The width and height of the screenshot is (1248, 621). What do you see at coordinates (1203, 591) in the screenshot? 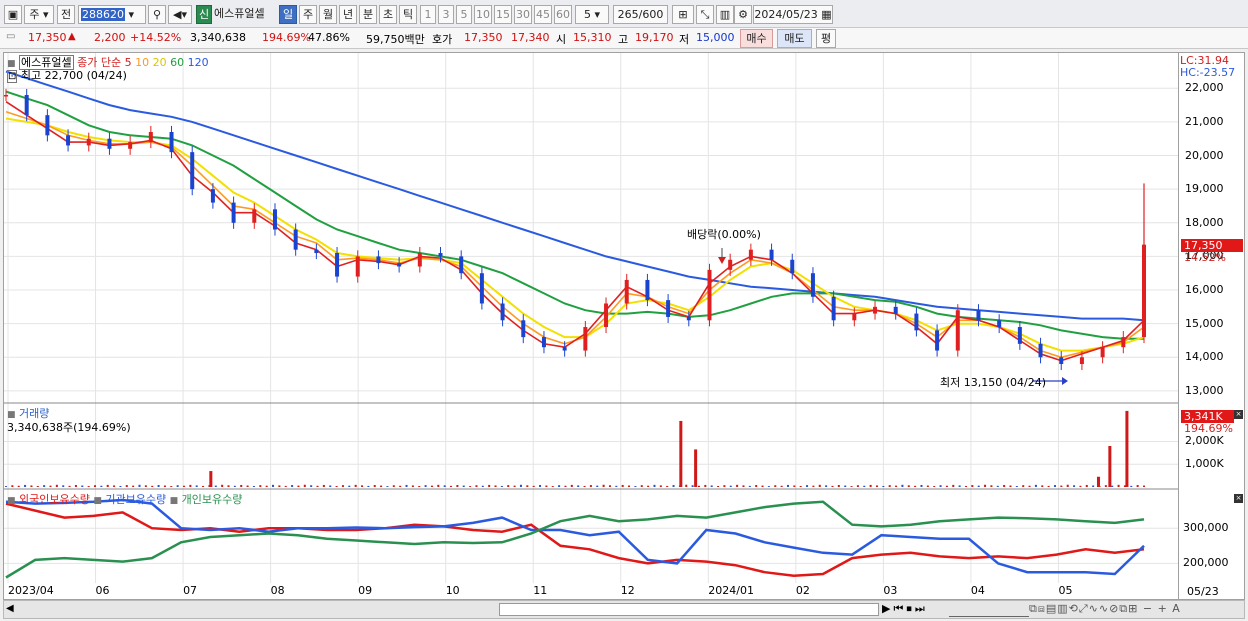
I see `x-end-label: 05/23` at bounding box center [1203, 591].